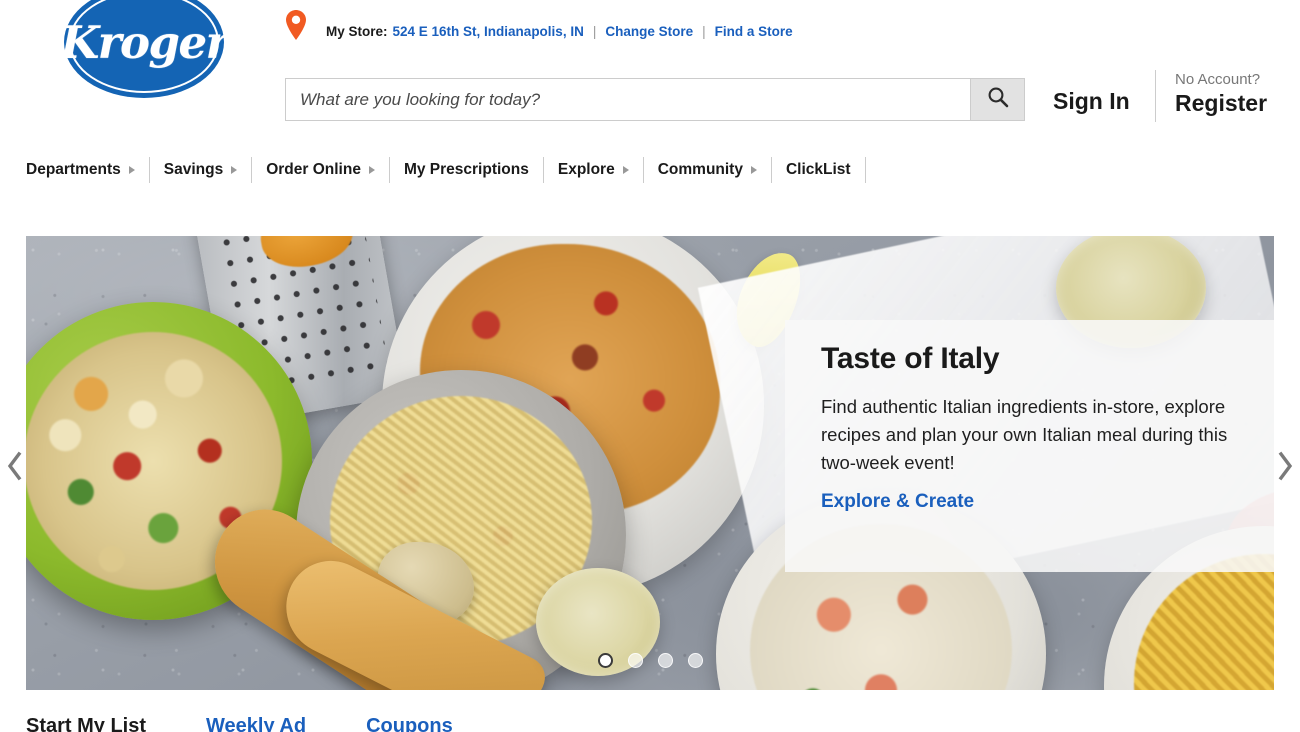  I want to click on quicklink-weekly-ad: Weekly Ad, so click(256, 723).